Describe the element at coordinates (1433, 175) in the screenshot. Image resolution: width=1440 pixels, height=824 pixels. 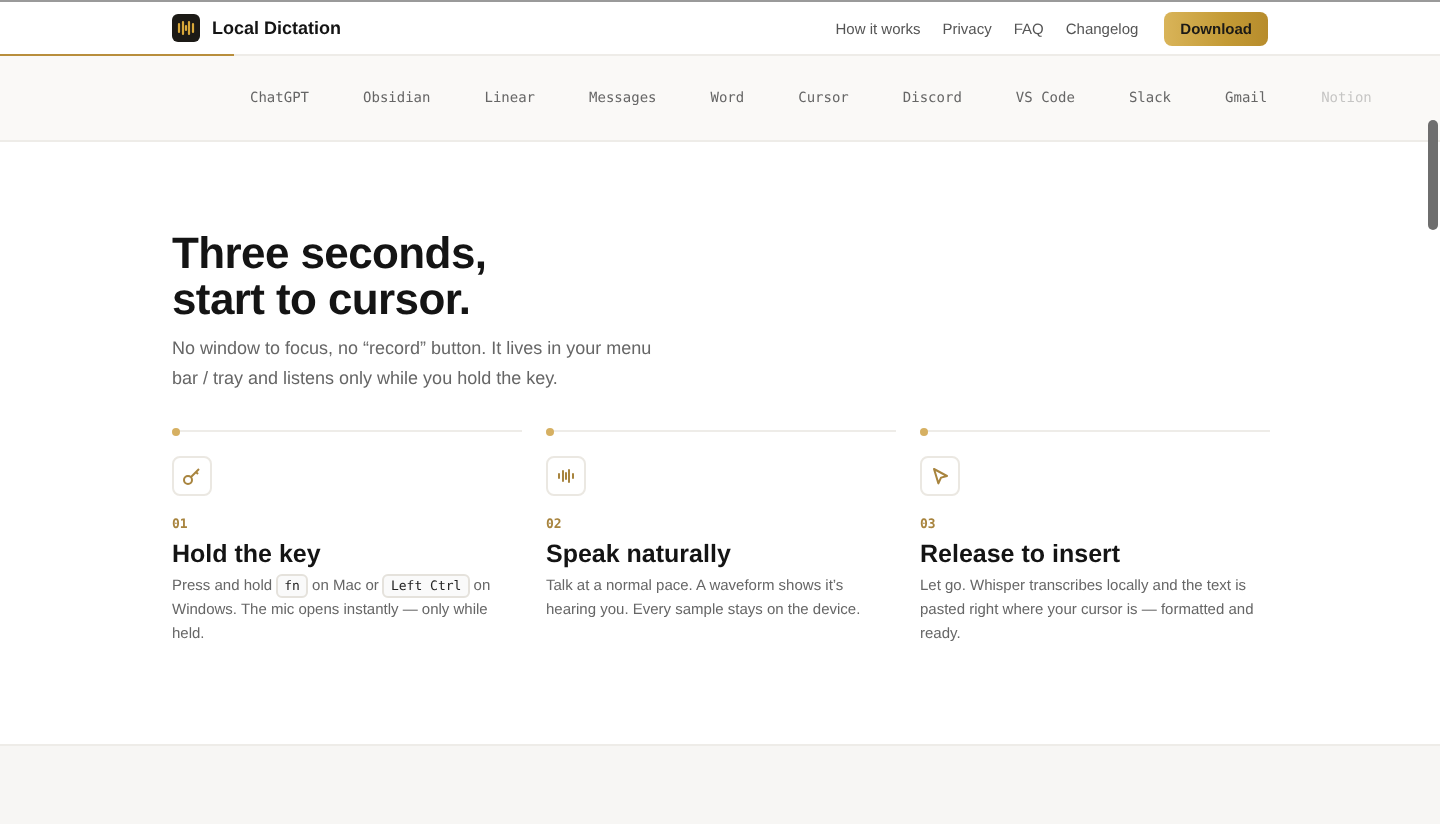
I see `scrollbar-thumb` at that location.